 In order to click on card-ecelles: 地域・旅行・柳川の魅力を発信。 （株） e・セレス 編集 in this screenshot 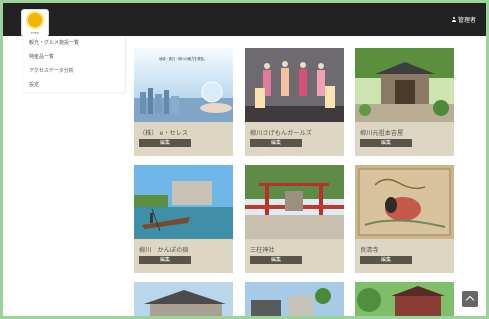, I will do `click(183, 102)`.